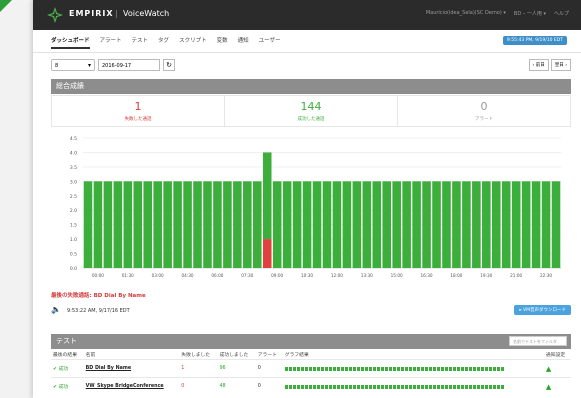 The width and height of the screenshot is (581, 398). What do you see at coordinates (269, 355) in the screenshot?
I see `col-alerts: アラート` at bounding box center [269, 355].